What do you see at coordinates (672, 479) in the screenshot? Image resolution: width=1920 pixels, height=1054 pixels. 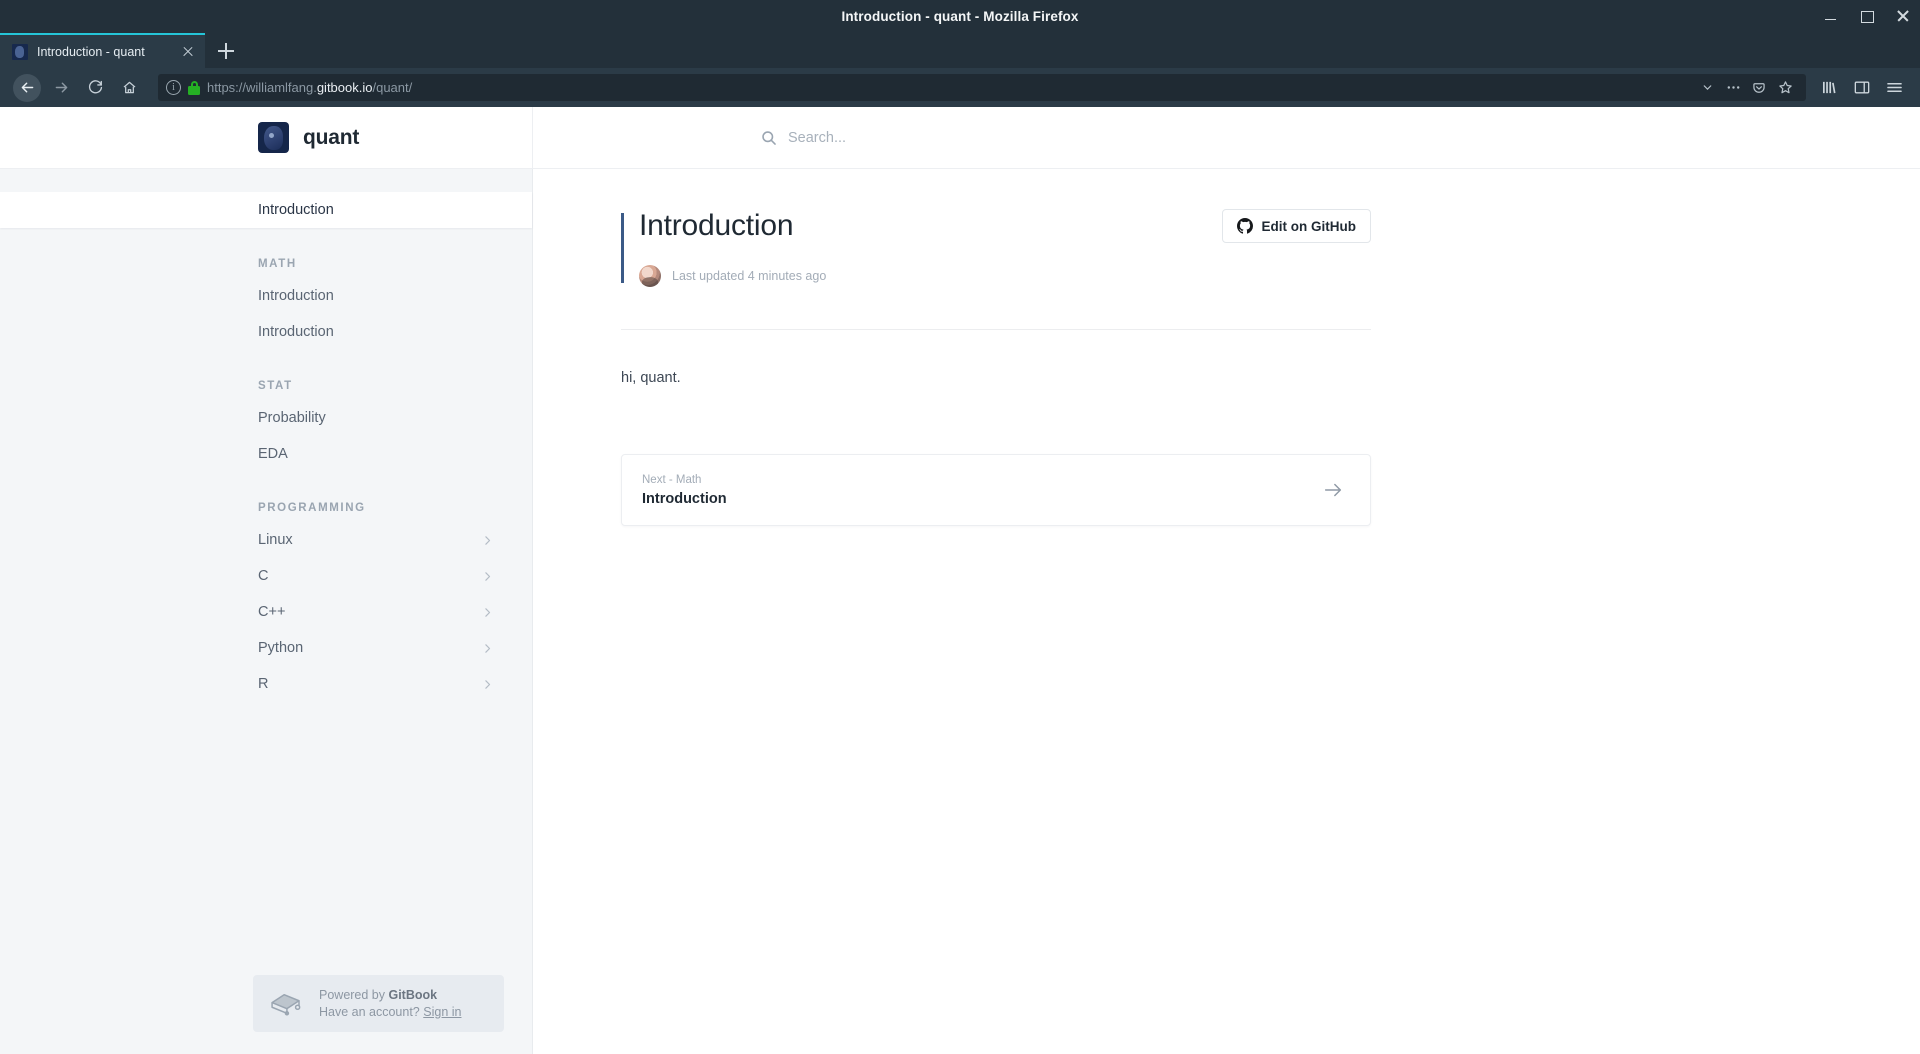 I see `next-page-label: Next - Math` at bounding box center [672, 479].